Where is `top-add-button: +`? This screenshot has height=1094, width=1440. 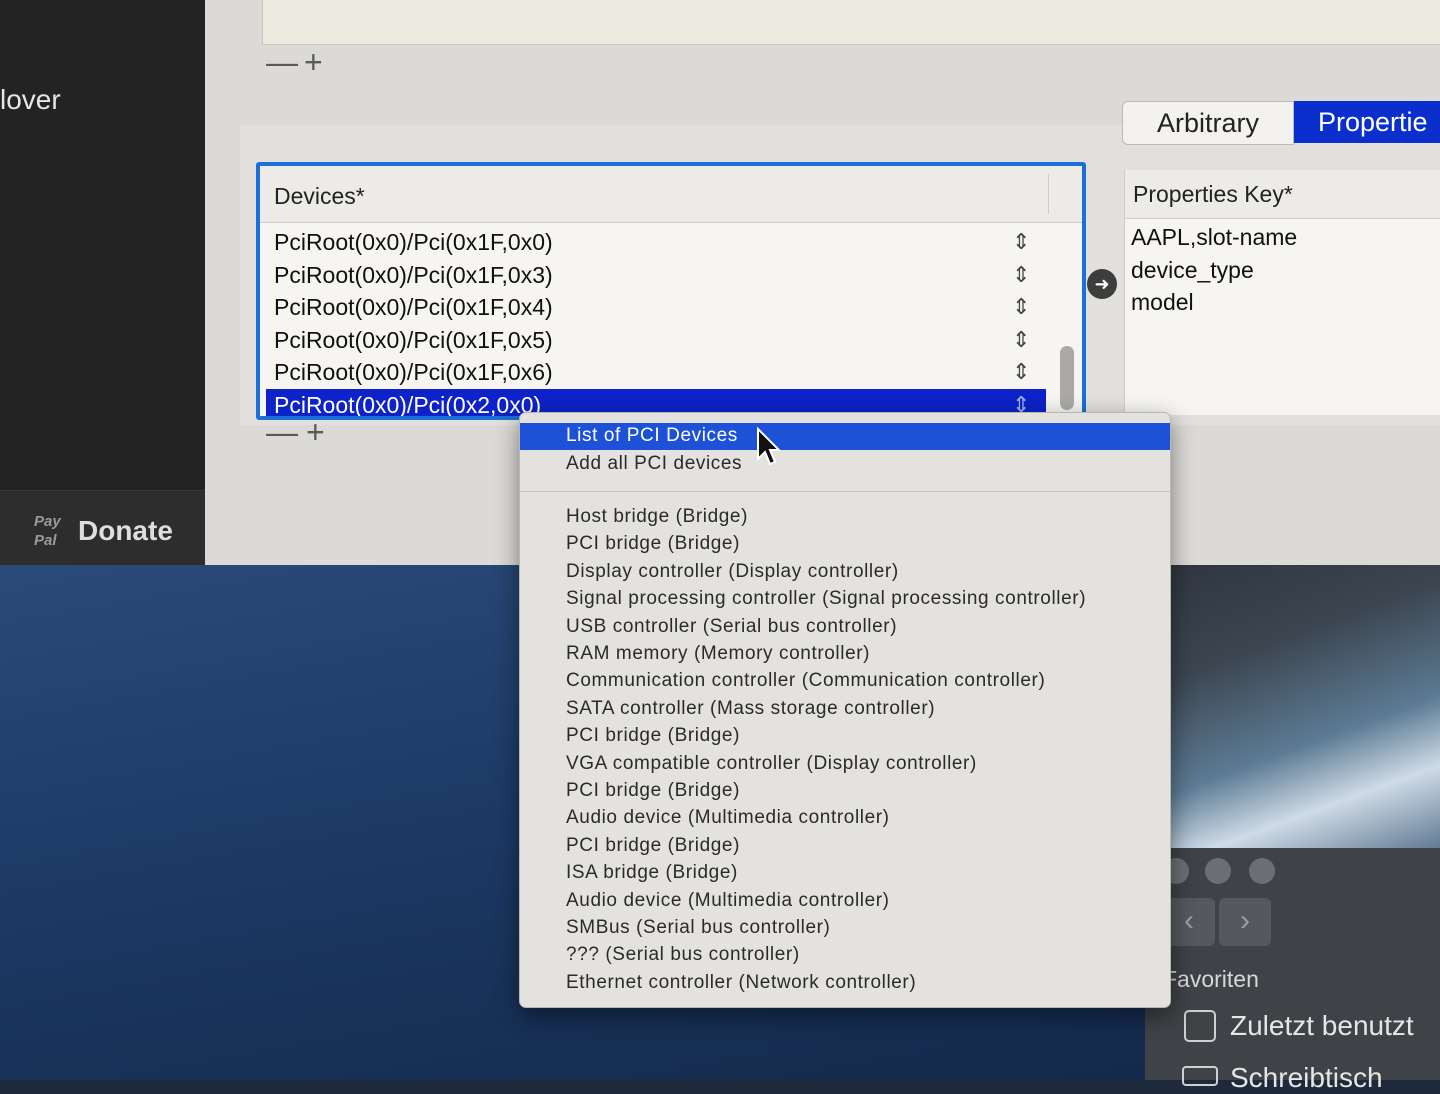
top-add-button: + is located at coordinates (313, 62).